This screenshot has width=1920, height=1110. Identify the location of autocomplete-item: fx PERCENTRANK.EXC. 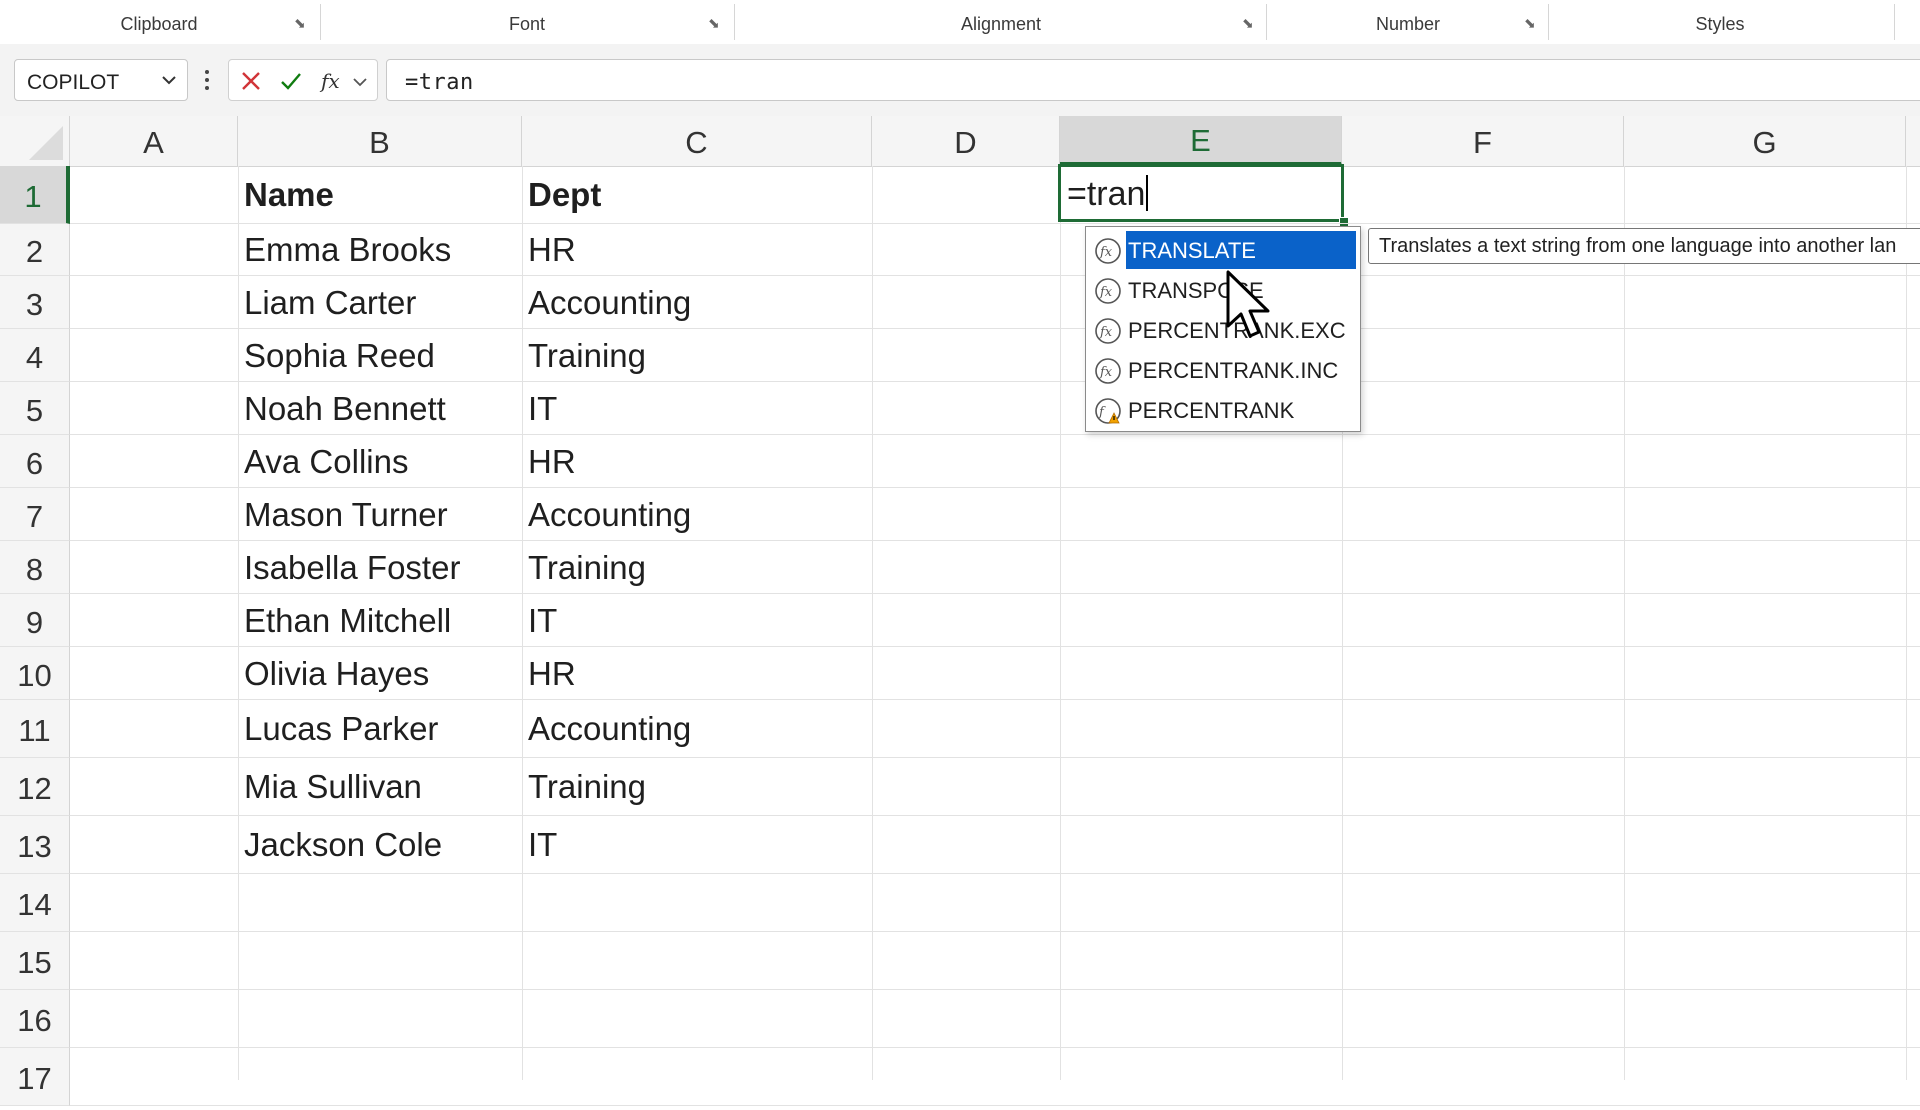
(1223, 330).